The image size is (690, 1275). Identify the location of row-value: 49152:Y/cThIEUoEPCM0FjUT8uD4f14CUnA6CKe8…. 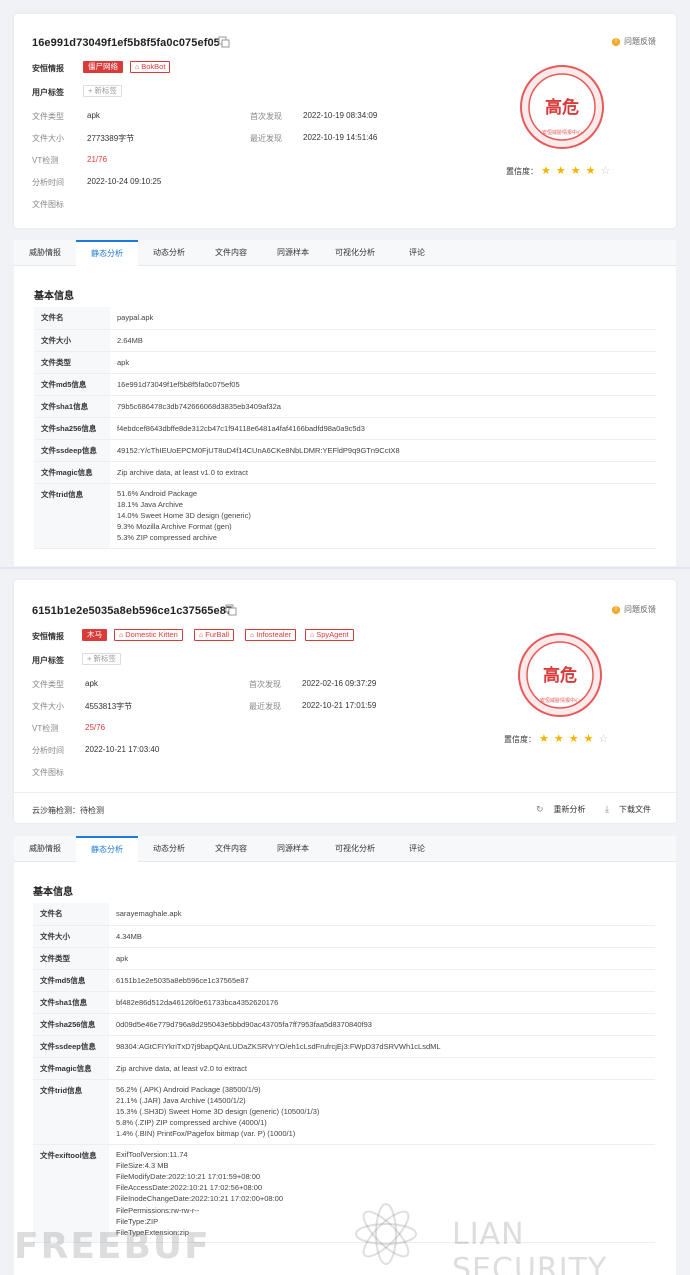
(383, 450).